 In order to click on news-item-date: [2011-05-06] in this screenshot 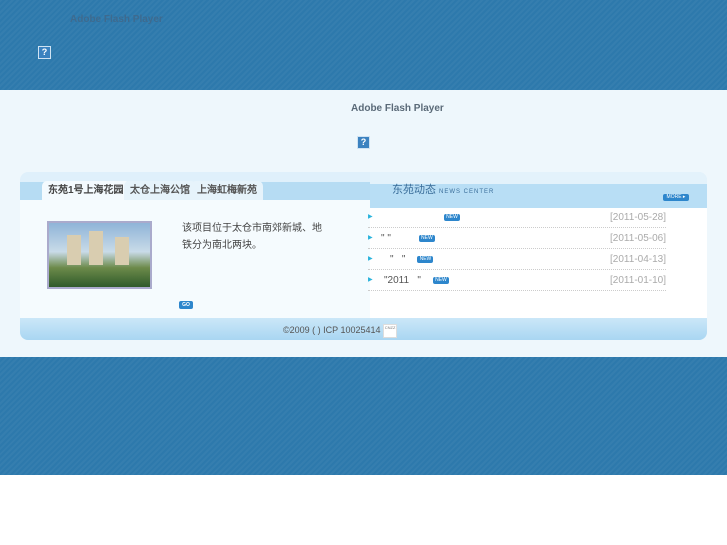, I will do `click(638, 238)`.